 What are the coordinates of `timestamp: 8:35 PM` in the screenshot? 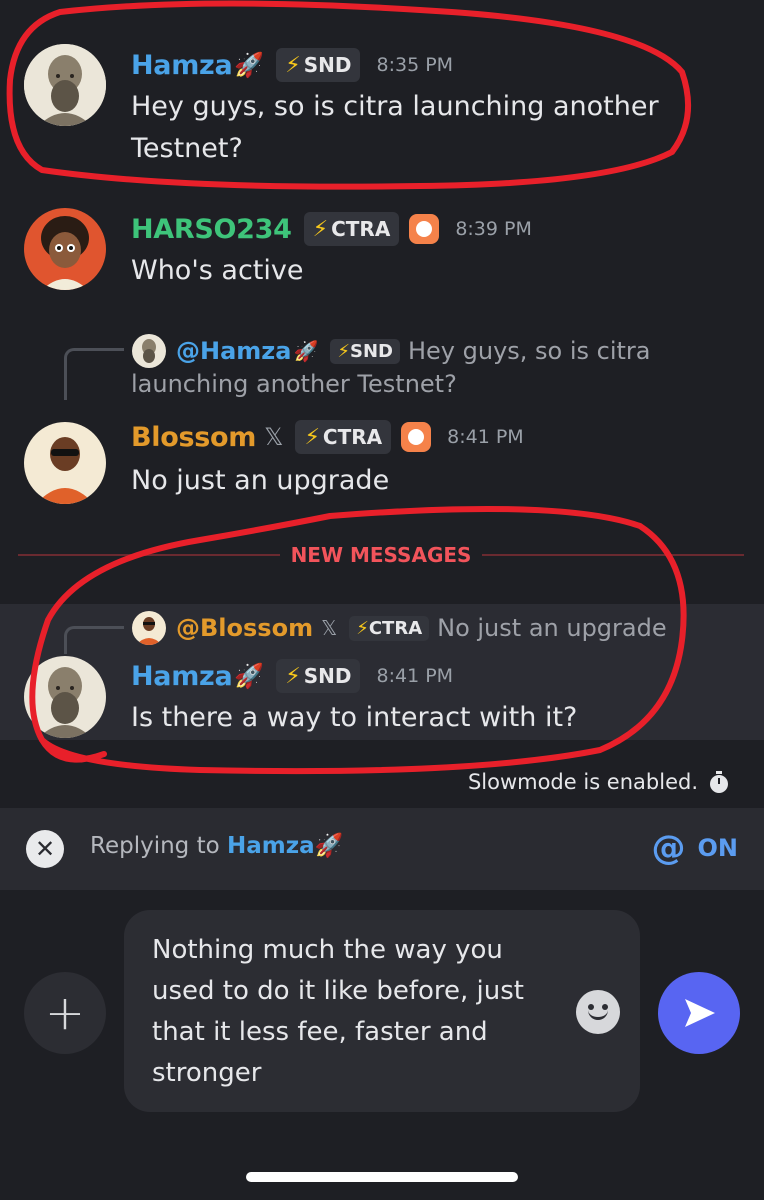 It's located at (415, 65).